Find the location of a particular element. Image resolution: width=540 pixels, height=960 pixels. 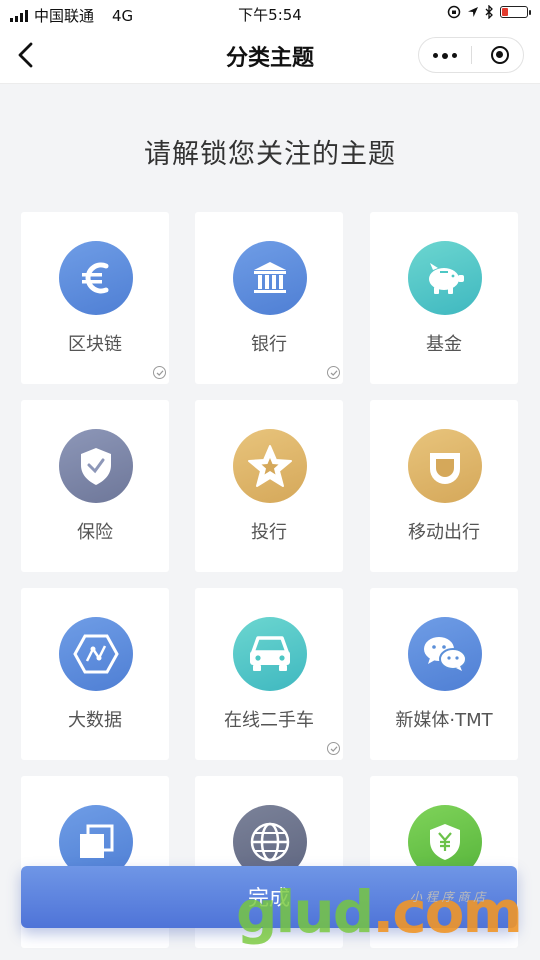

topic-card-new-media: 新媒体·TMT is located at coordinates (444, 674).